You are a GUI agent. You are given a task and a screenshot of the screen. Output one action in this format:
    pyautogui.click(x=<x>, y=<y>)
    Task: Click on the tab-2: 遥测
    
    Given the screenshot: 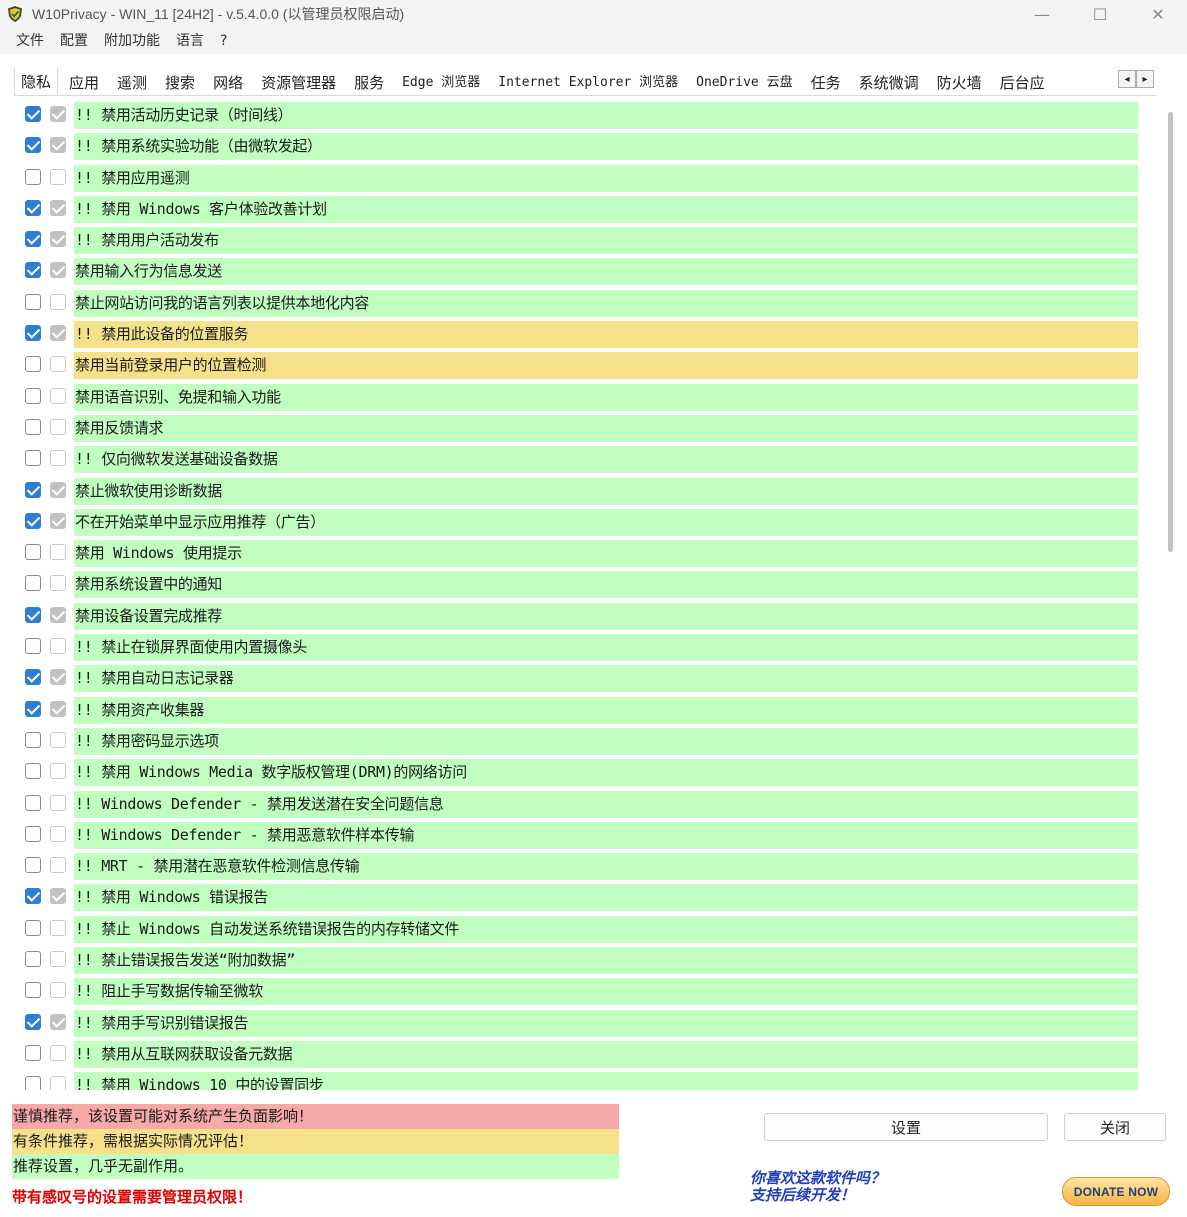 What is the action you would take?
    pyautogui.click(x=132, y=82)
    